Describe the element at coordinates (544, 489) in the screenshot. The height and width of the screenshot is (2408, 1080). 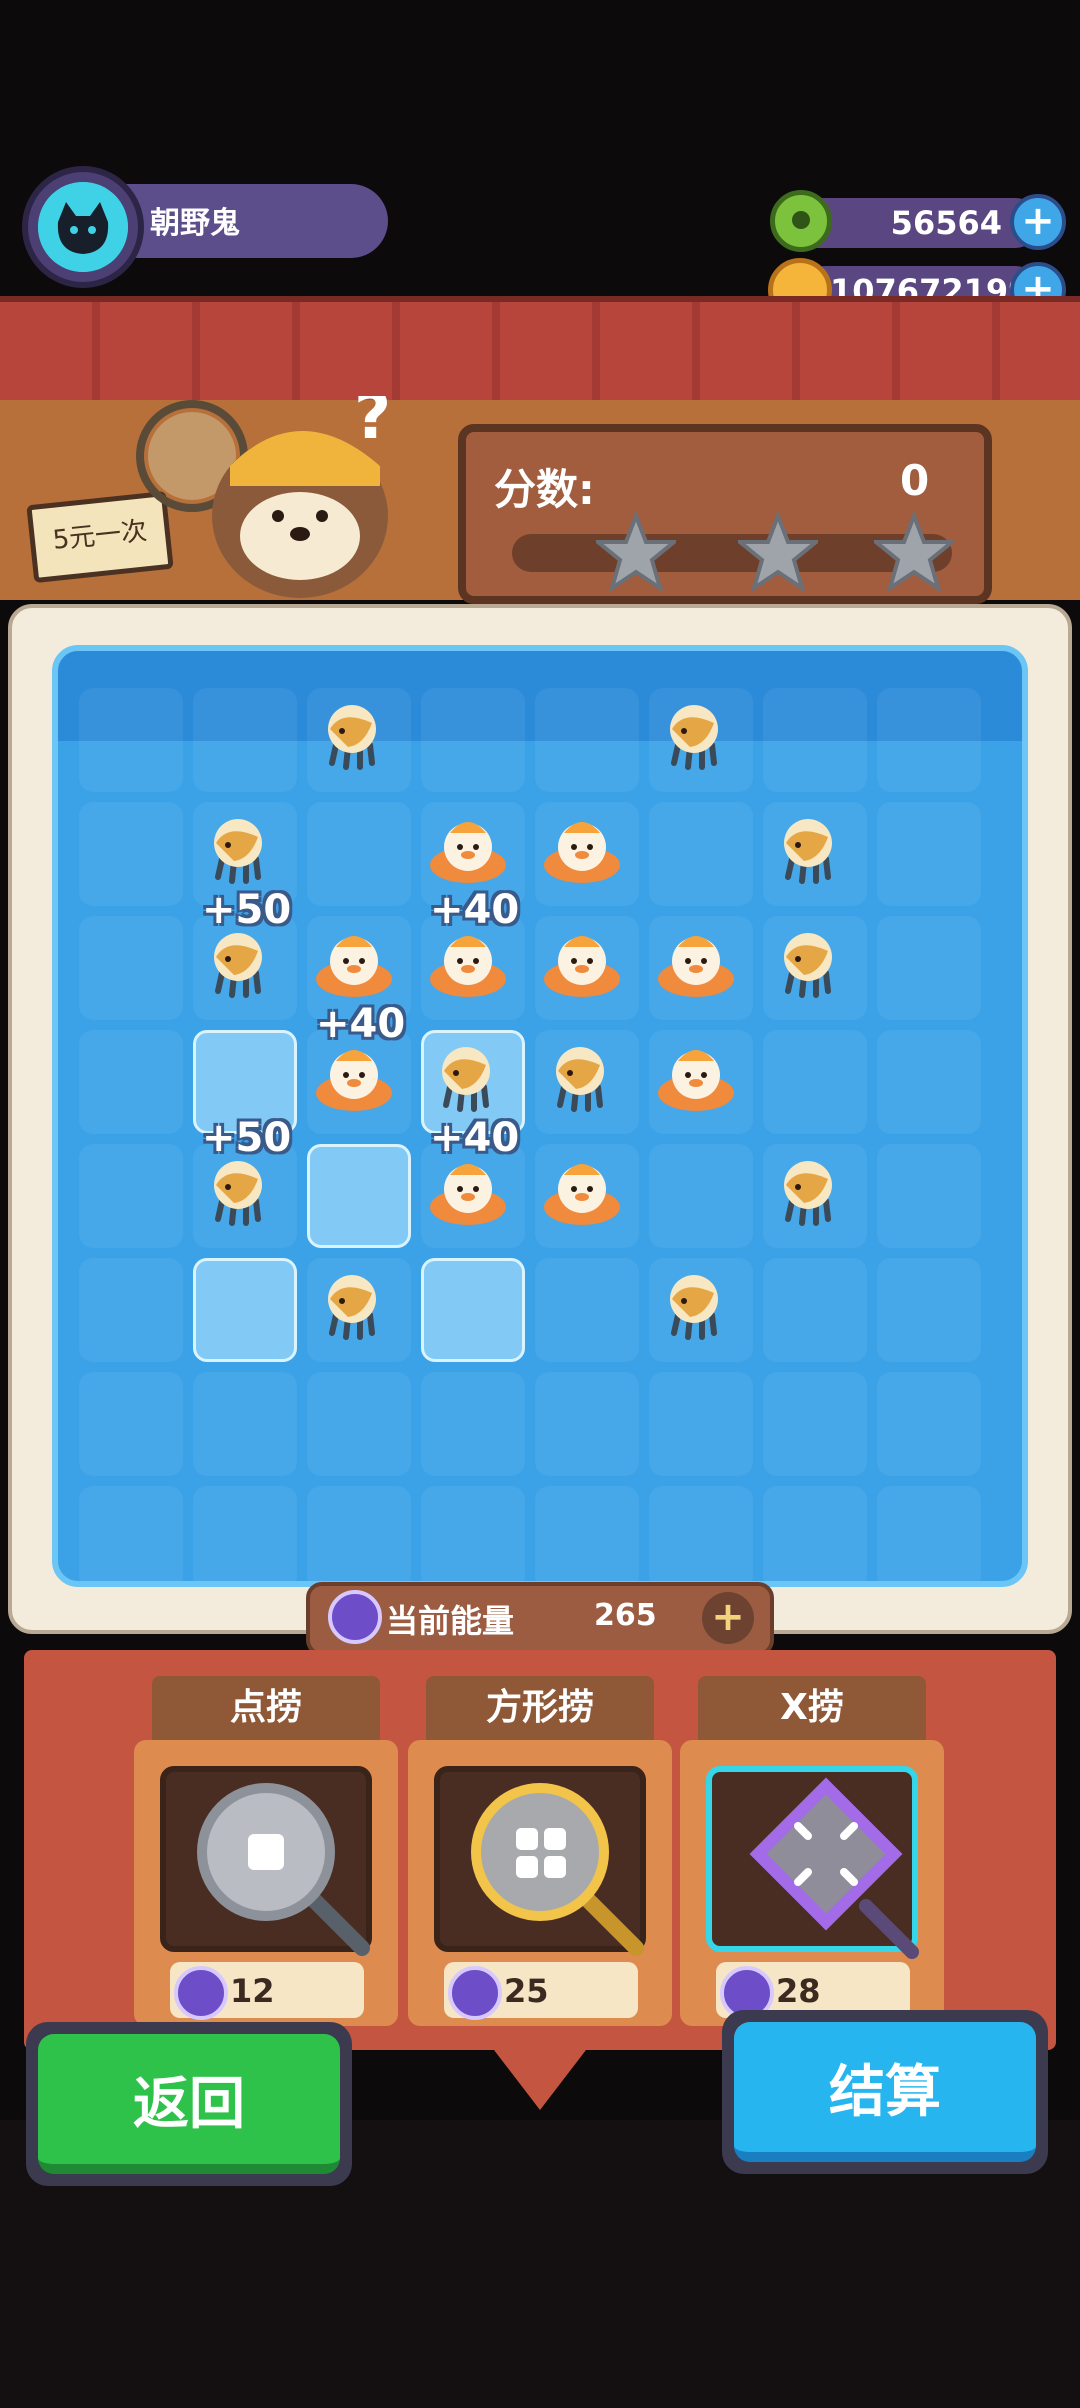
I see `score-label: 分数:` at that location.